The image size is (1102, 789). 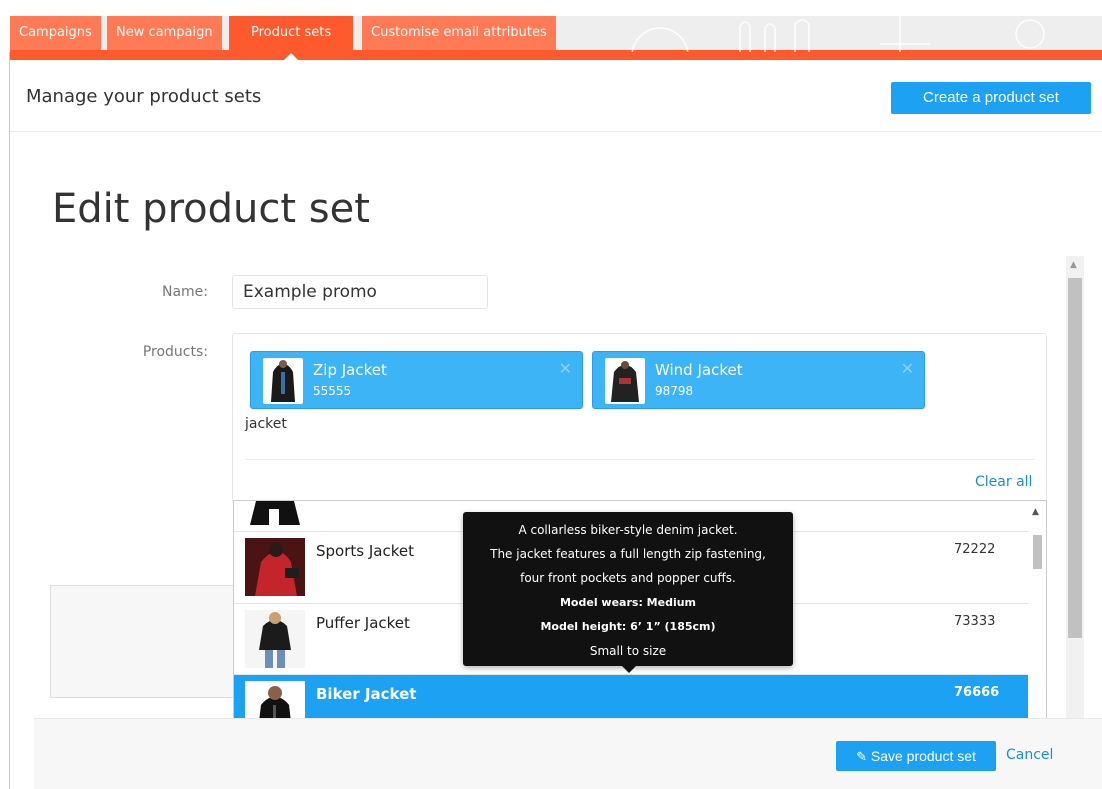 I want to click on name-field: Example promo, so click(x=360, y=292).